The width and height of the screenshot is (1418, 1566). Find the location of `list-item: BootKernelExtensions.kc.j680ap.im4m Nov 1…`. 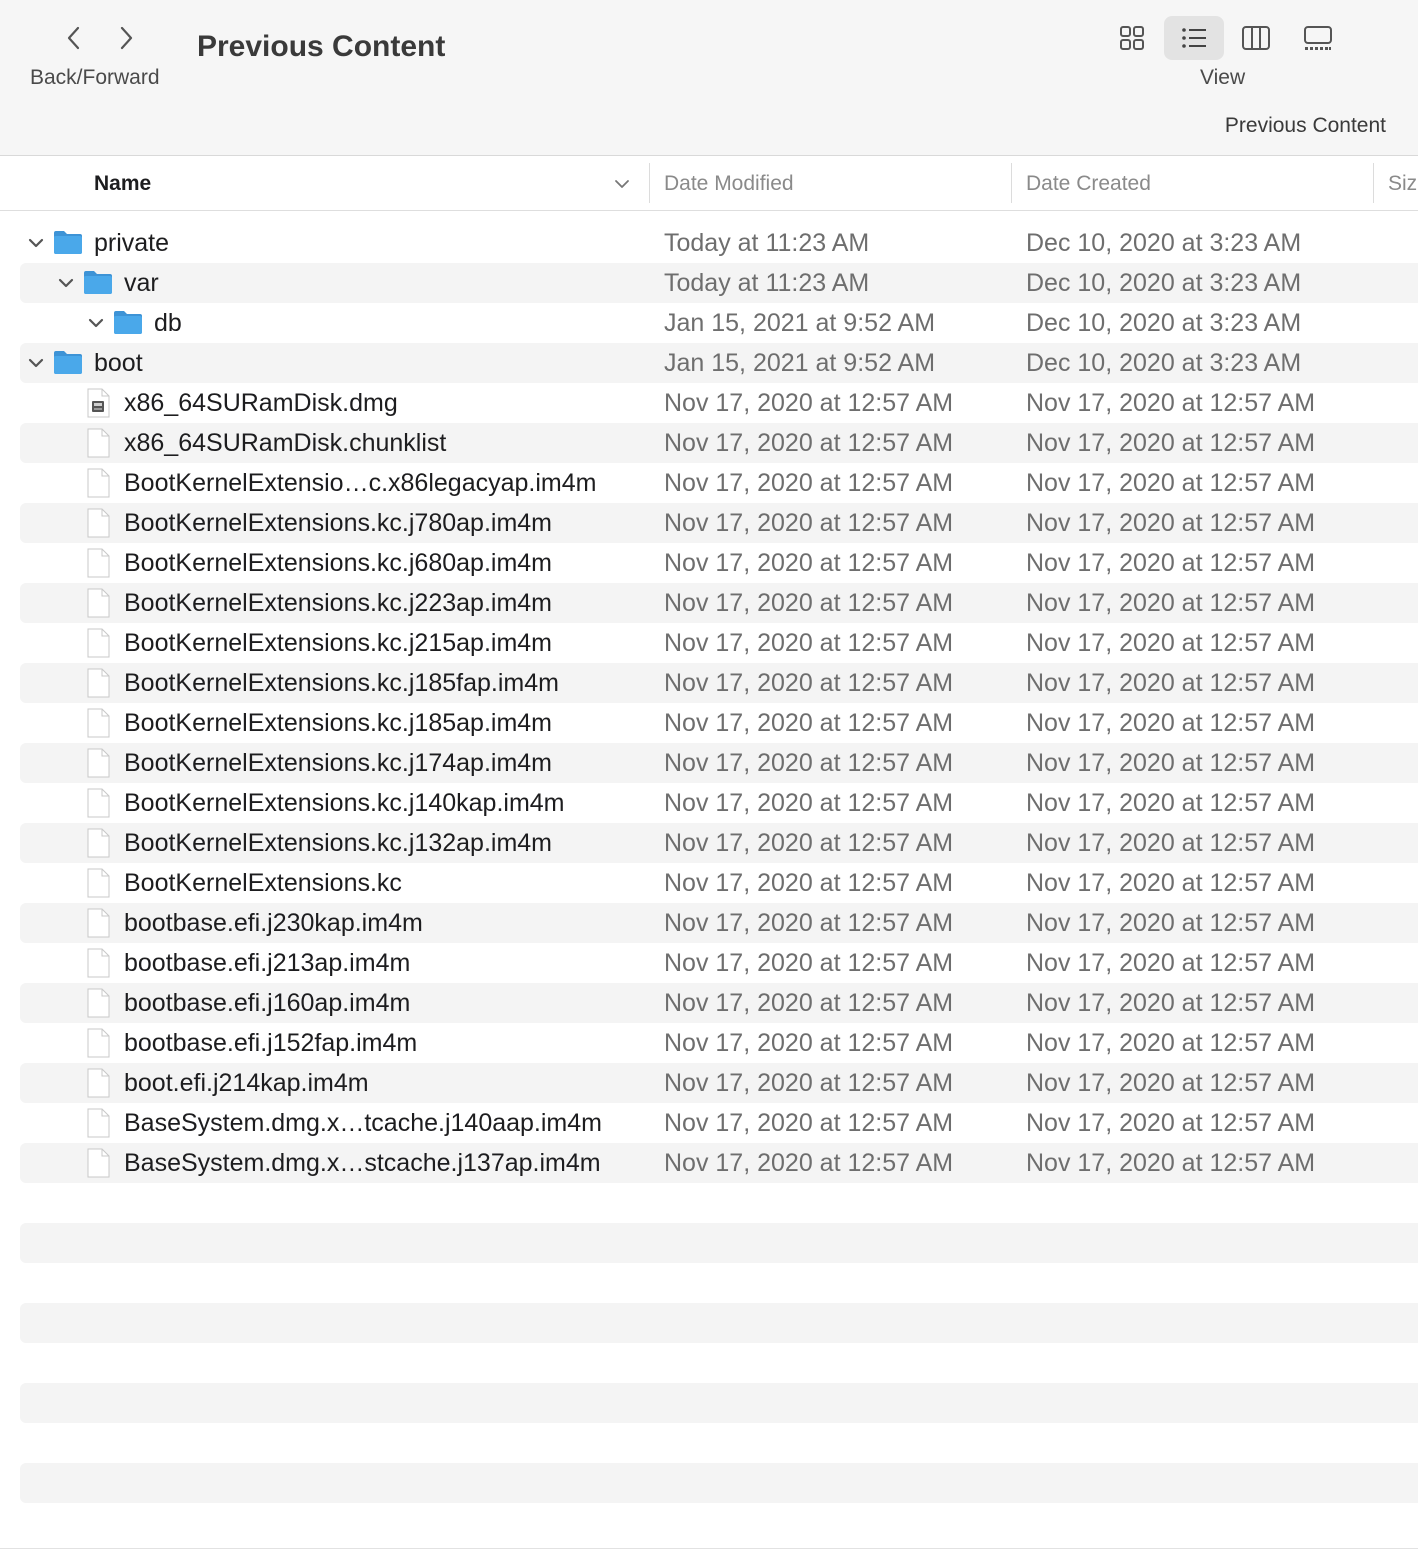

list-item: BootKernelExtensions.kc.j680ap.im4m Nov 1… is located at coordinates (709, 563).